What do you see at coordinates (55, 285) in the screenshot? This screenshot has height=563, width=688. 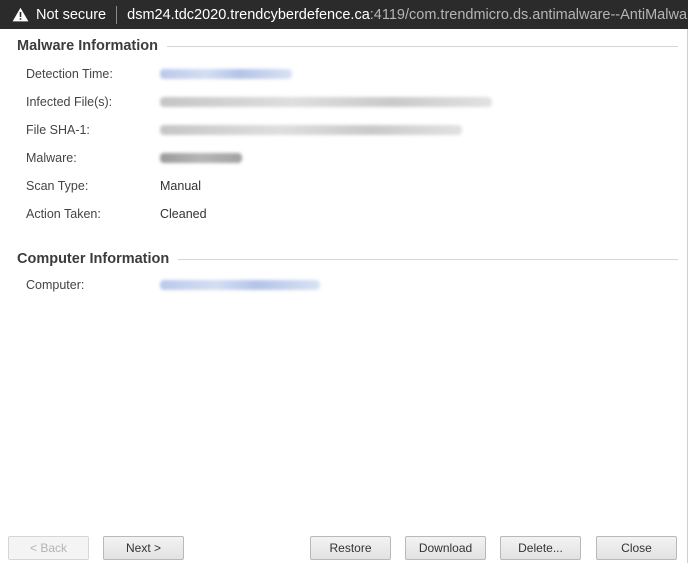 I see `computer-label: Computer:` at bounding box center [55, 285].